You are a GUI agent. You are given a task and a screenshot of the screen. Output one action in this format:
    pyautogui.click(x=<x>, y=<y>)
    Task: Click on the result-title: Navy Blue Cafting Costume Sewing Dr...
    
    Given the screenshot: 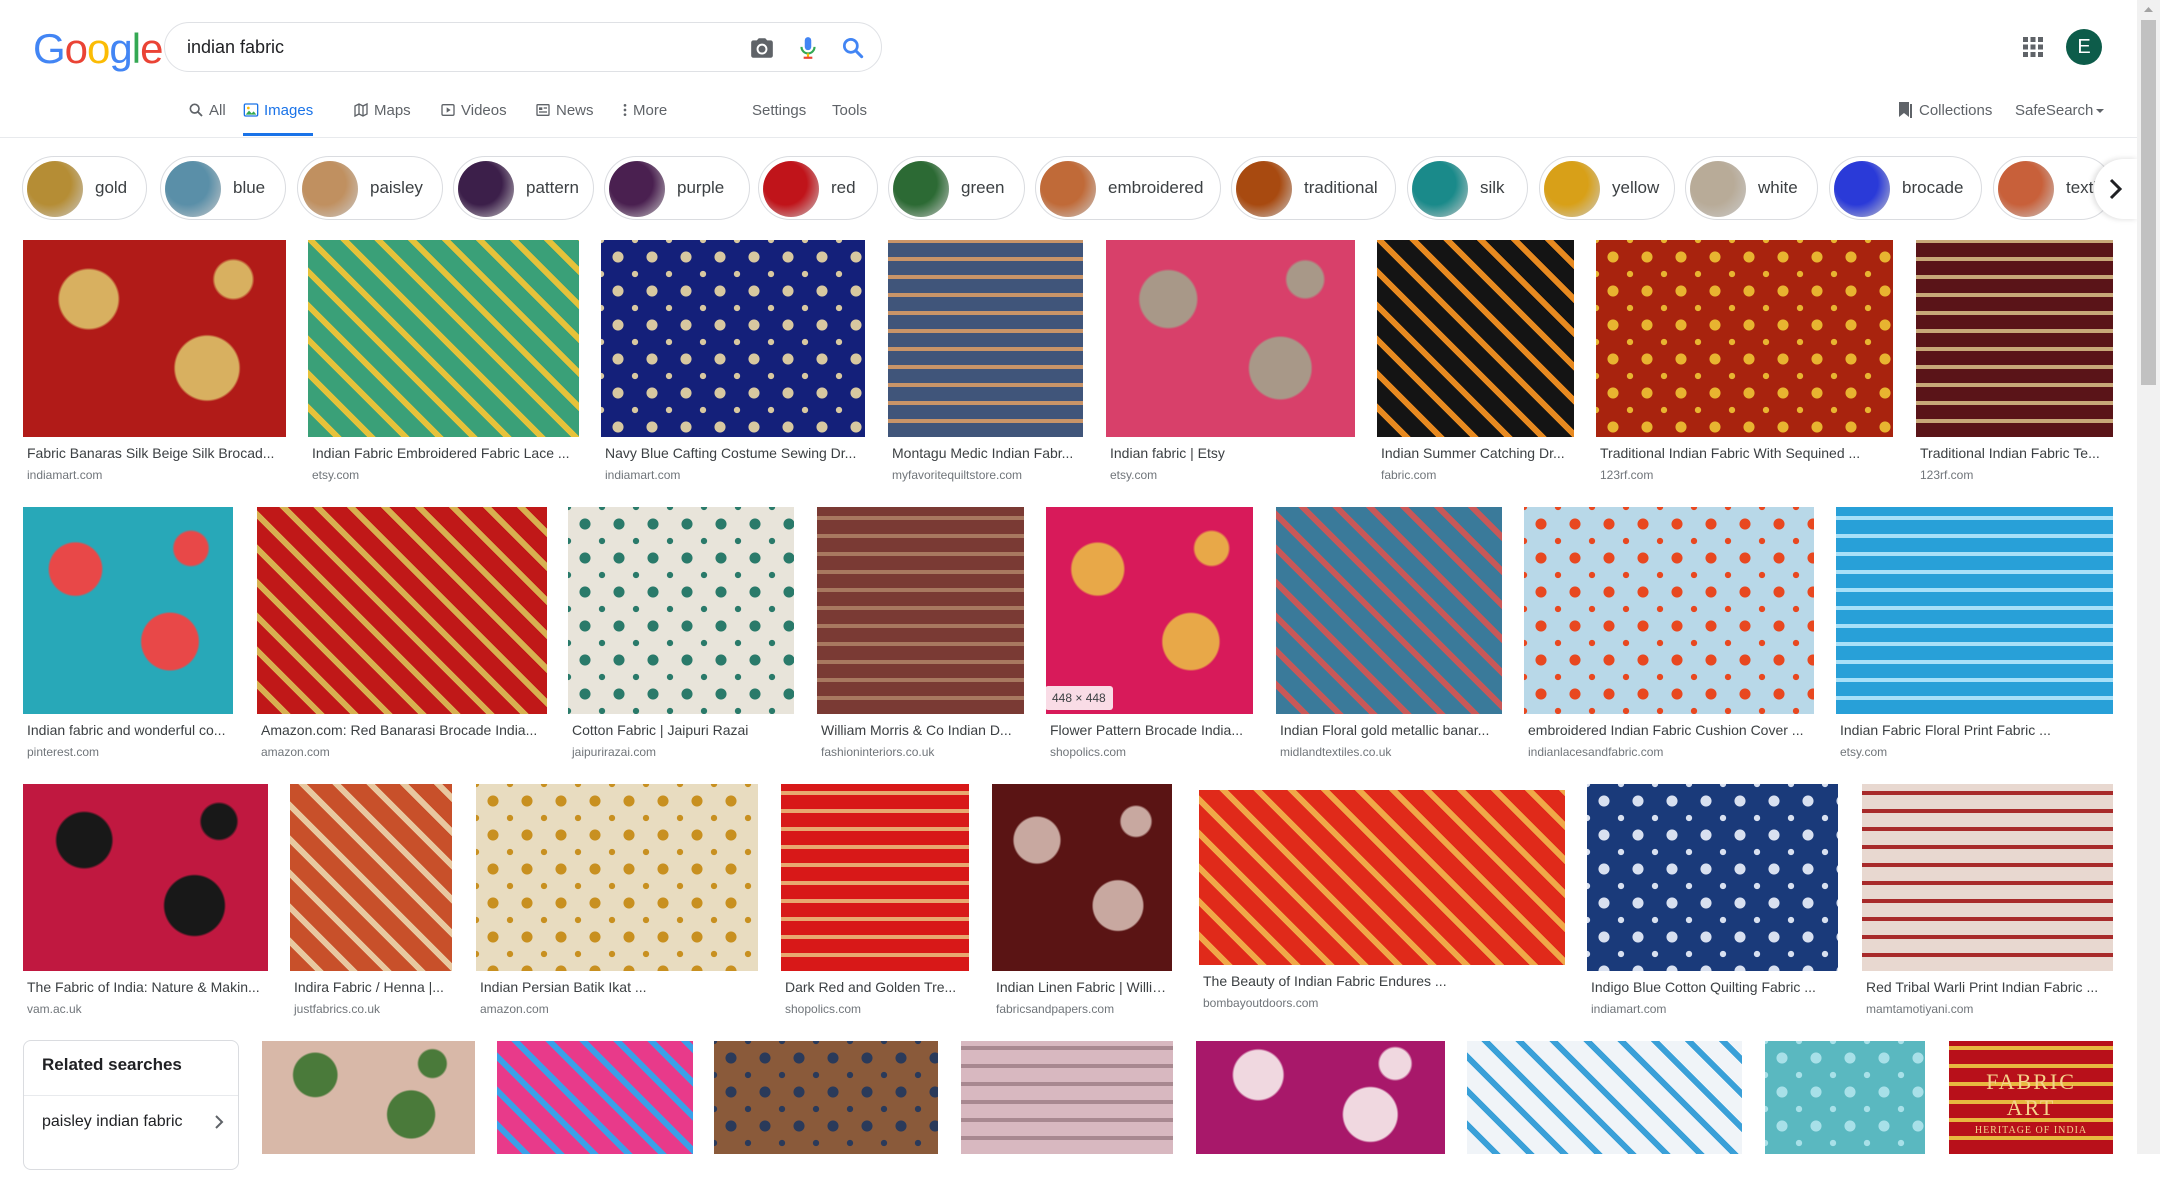 What is the action you would take?
    pyautogui.click(x=730, y=453)
    